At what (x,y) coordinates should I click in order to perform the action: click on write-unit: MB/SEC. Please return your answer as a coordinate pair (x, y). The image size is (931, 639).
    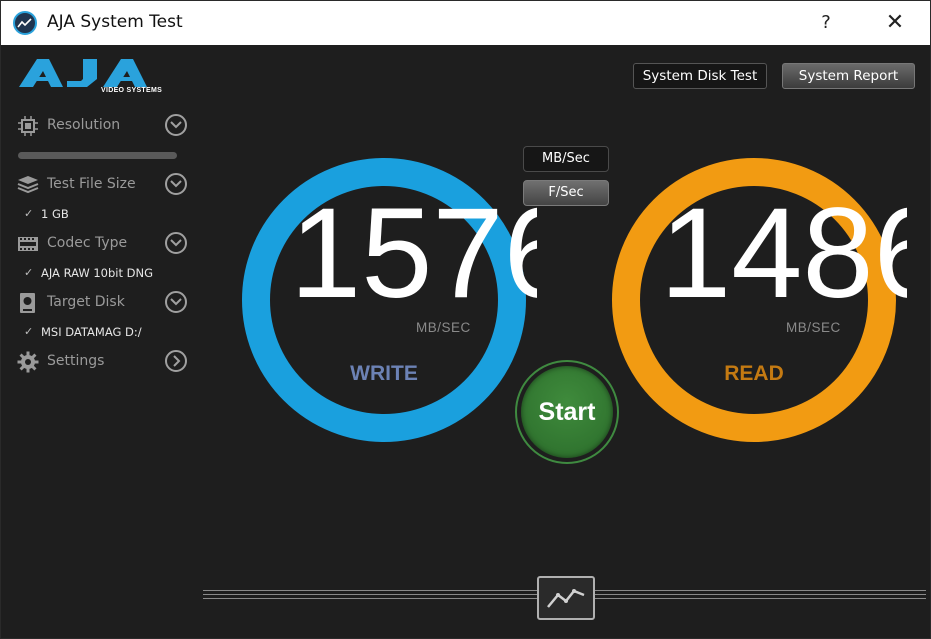
    Looking at the image, I should click on (443, 327).